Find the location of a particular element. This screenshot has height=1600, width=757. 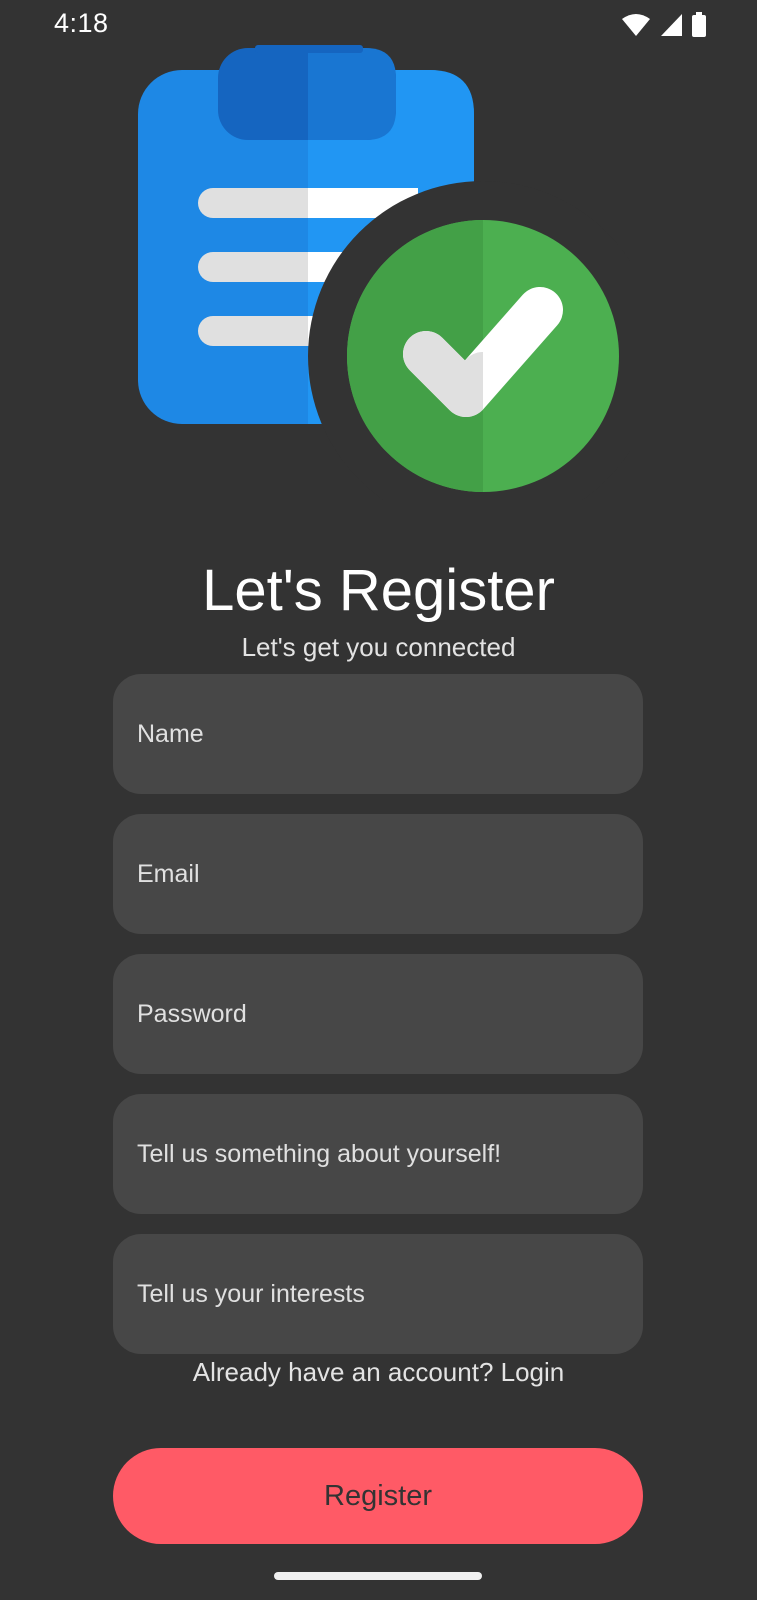

interests-field is located at coordinates (378, 1294).